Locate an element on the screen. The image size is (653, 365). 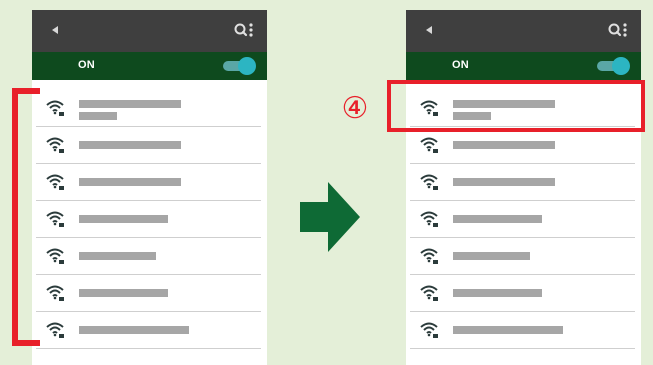
network-status-placeholder is located at coordinates (98, 116).